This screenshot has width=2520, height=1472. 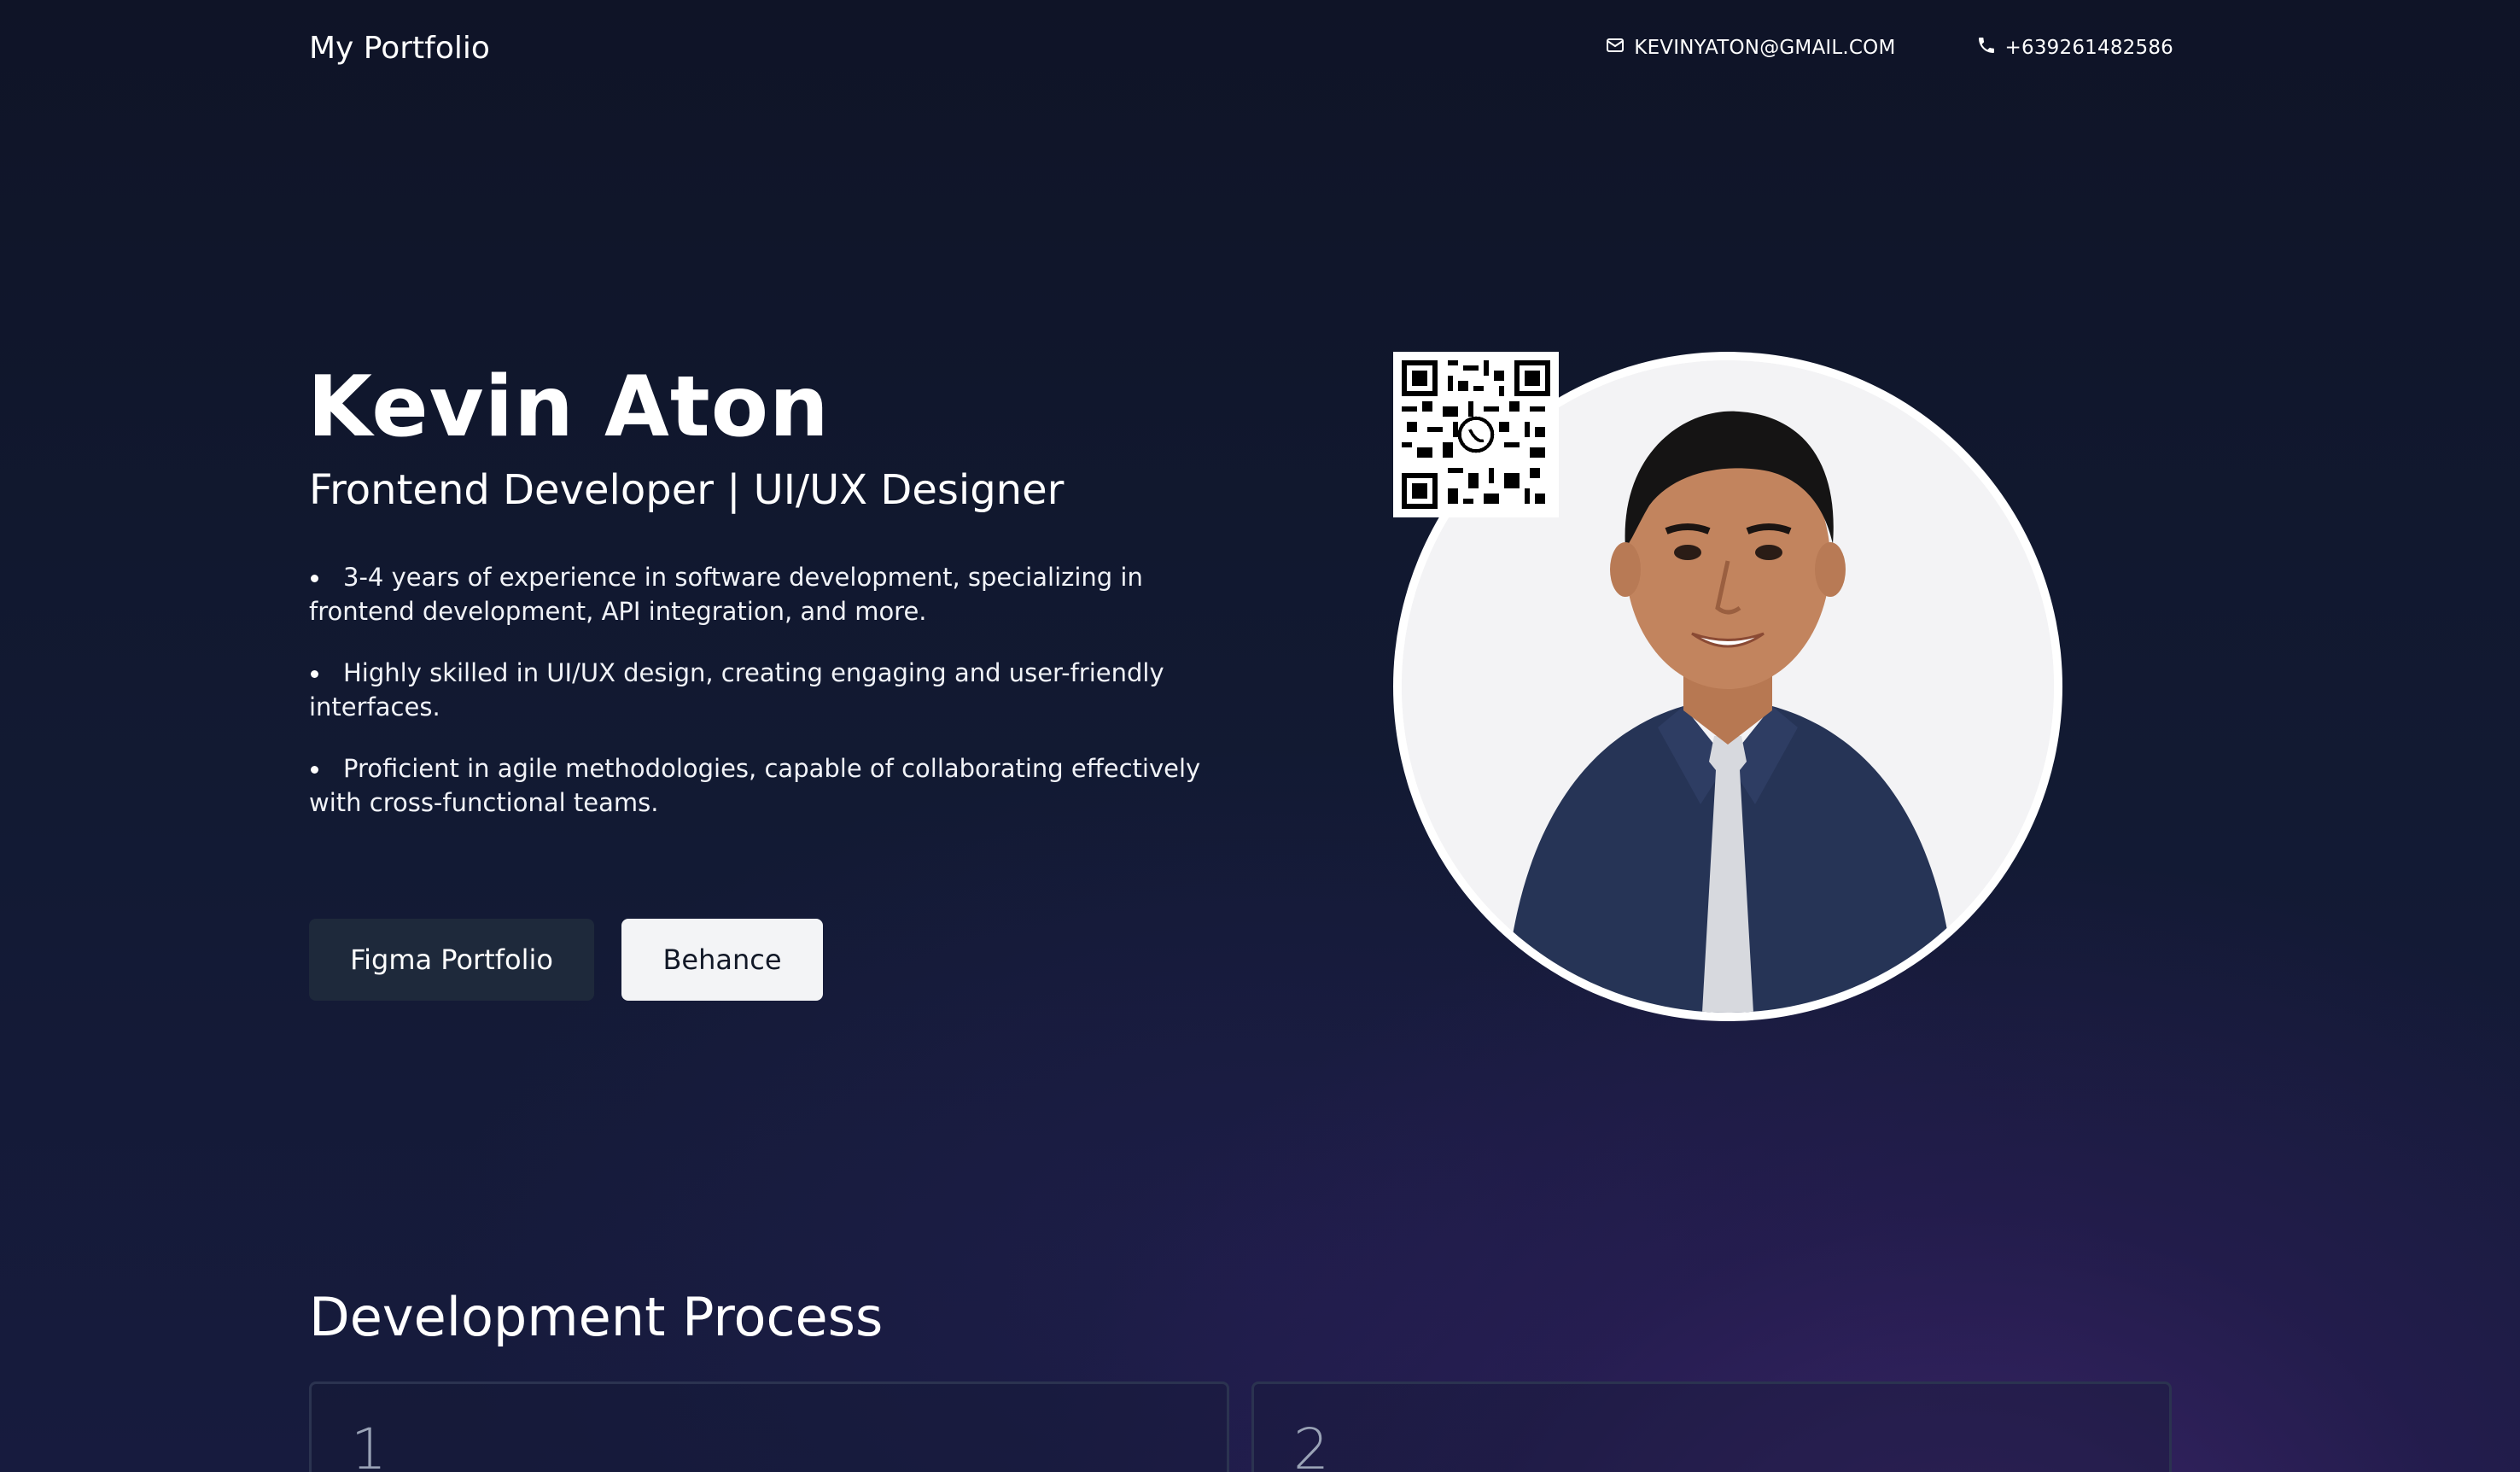 What do you see at coordinates (1615, 48) in the screenshot?
I see `mail-icon` at bounding box center [1615, 48].